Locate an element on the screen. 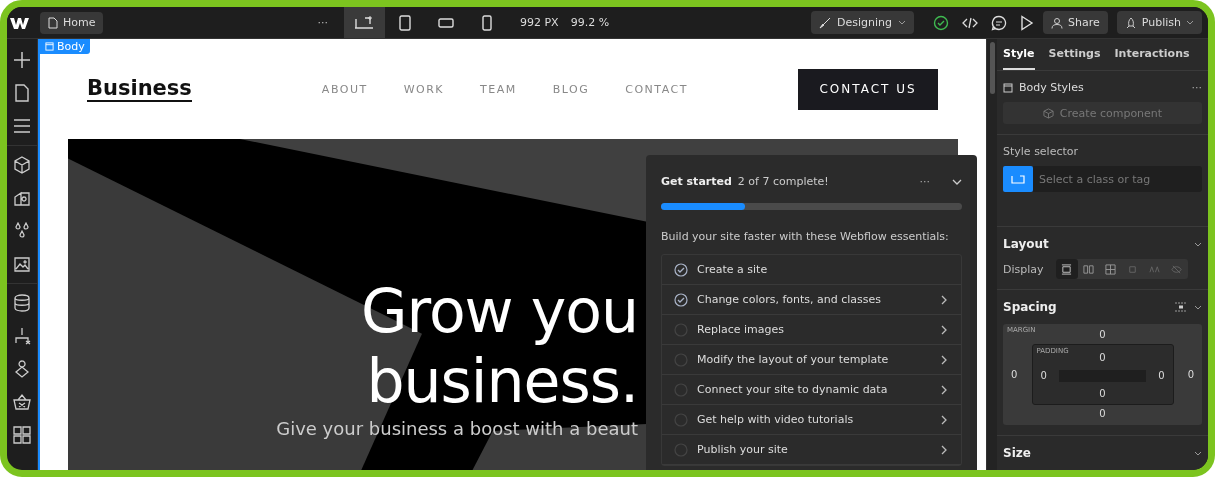  page-button: Home is located at coordinates (72, 22).